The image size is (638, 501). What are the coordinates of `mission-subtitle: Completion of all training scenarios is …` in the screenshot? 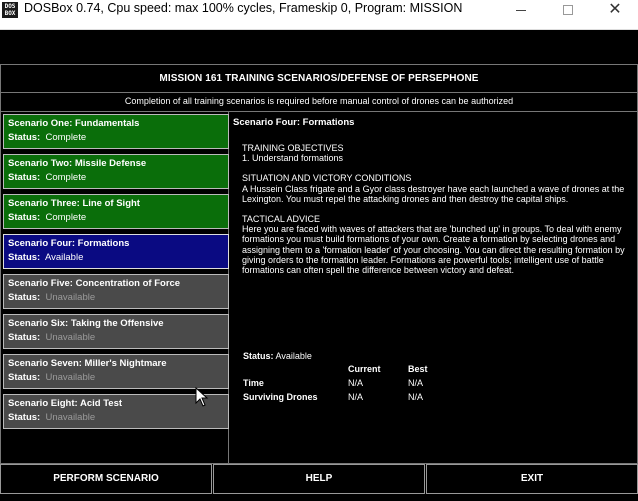 It's located at (319, 102).